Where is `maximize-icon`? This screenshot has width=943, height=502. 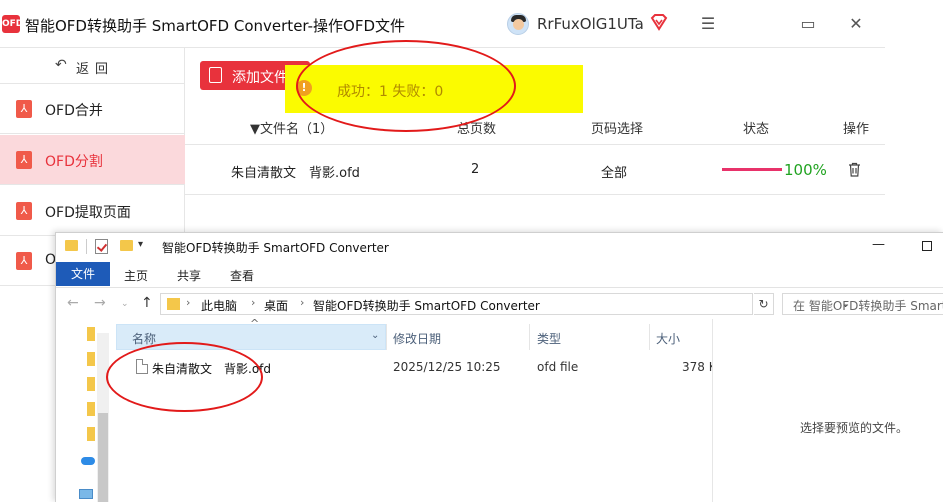 maximize-icon is located at coordinates (927, 246).